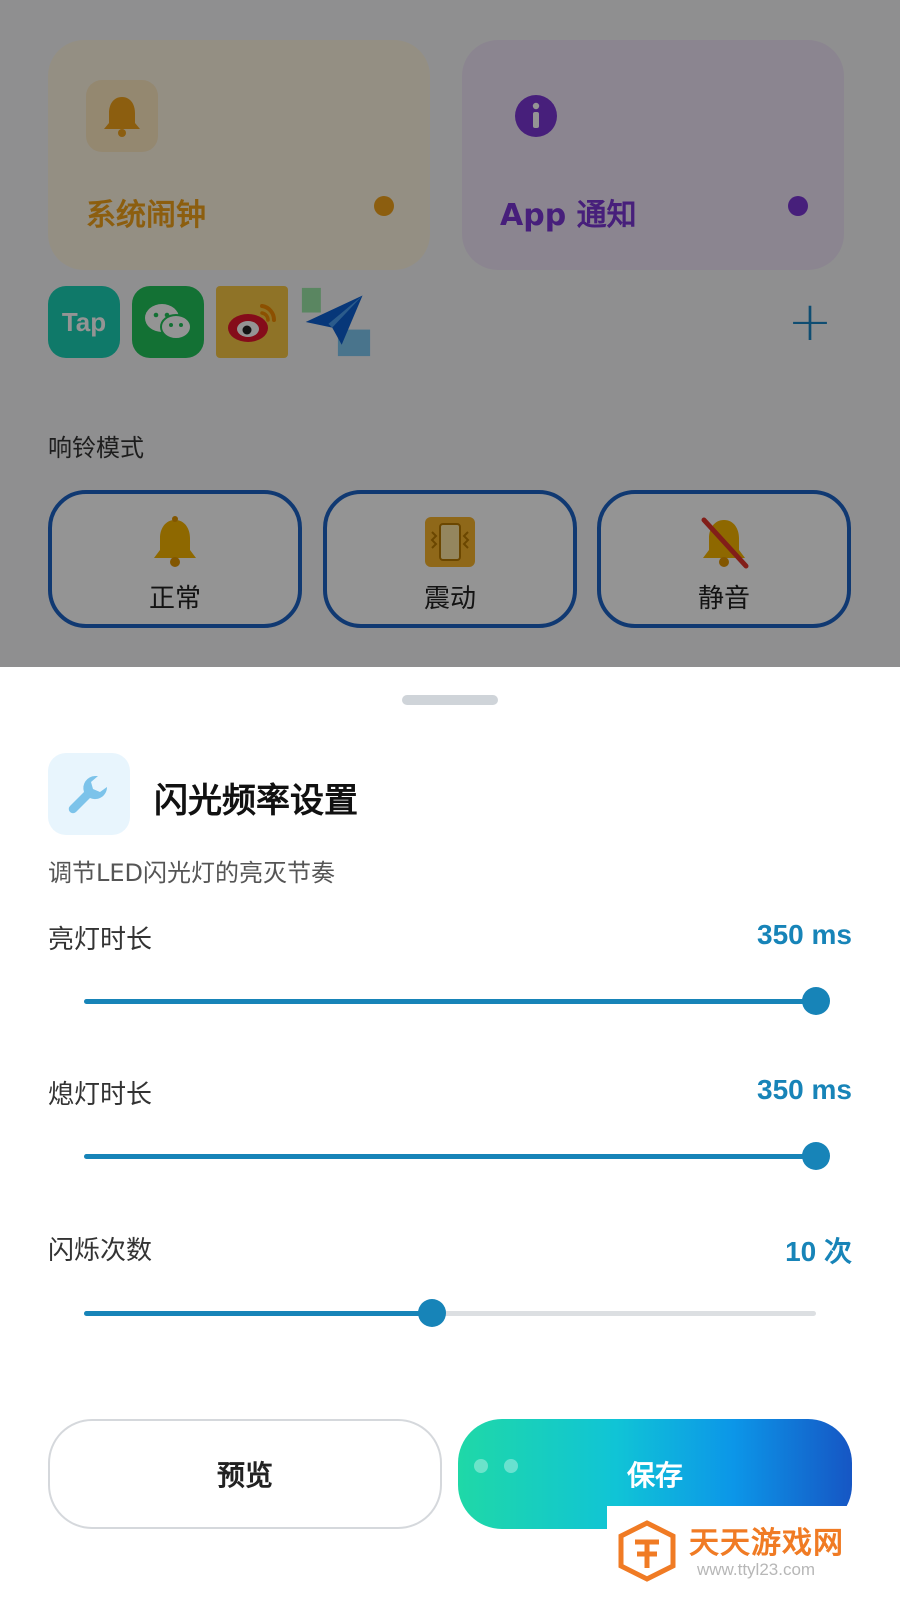 The height and width of the screenshot is (1600, 900). I want to click on flash-count-label: 闪烁次数, so click(100, 1251).